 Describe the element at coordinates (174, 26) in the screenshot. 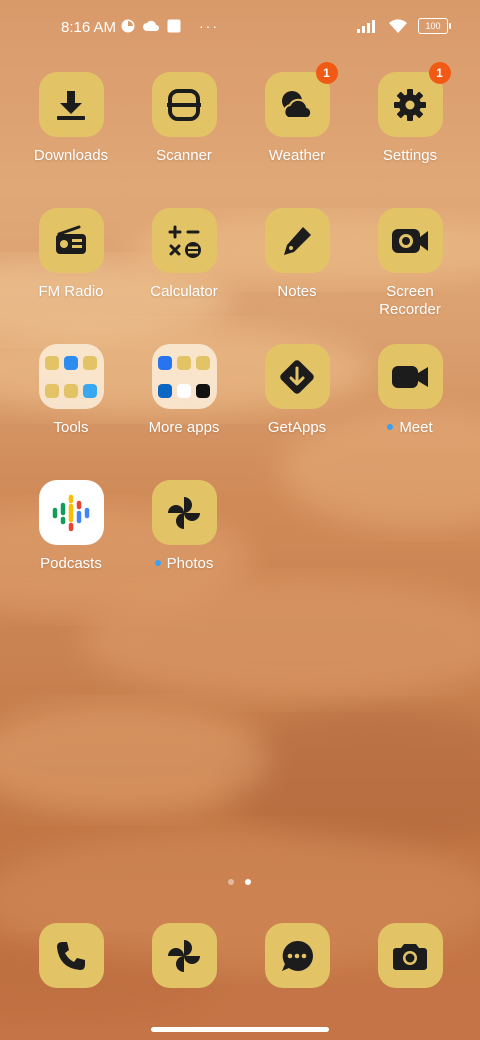

I see `app-notification-icon` at that location.